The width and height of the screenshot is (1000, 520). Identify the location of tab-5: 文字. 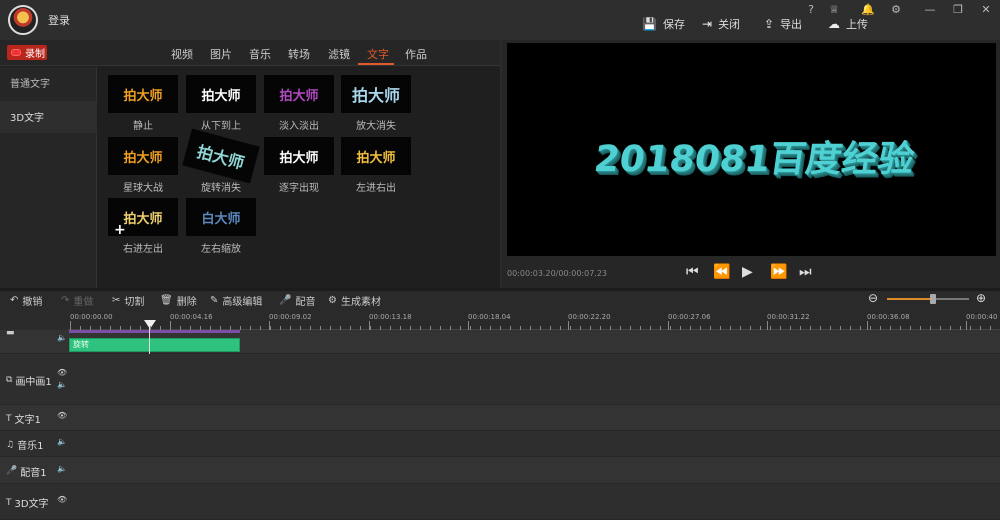
(378, 54).